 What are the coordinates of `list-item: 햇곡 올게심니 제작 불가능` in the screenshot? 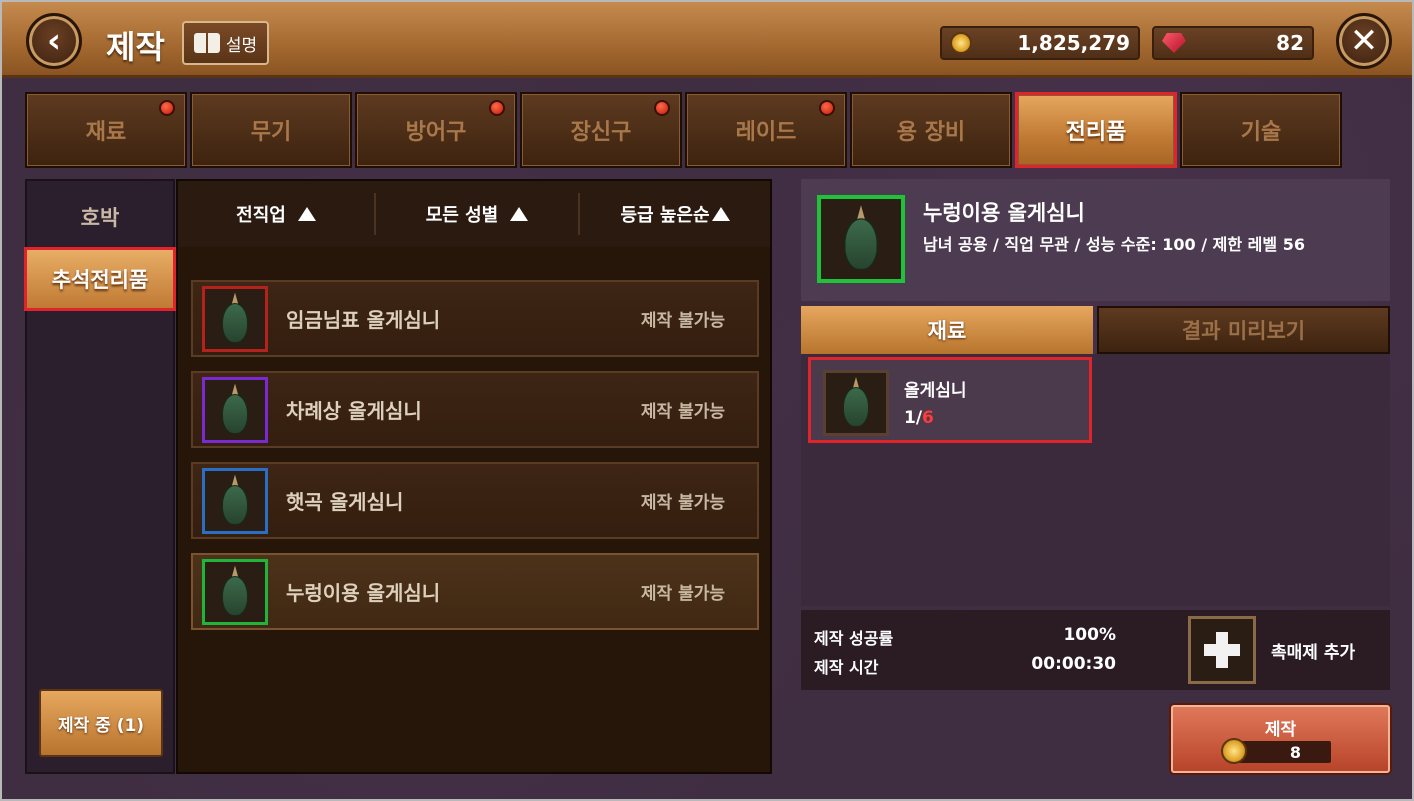 It's located at (475, 500).